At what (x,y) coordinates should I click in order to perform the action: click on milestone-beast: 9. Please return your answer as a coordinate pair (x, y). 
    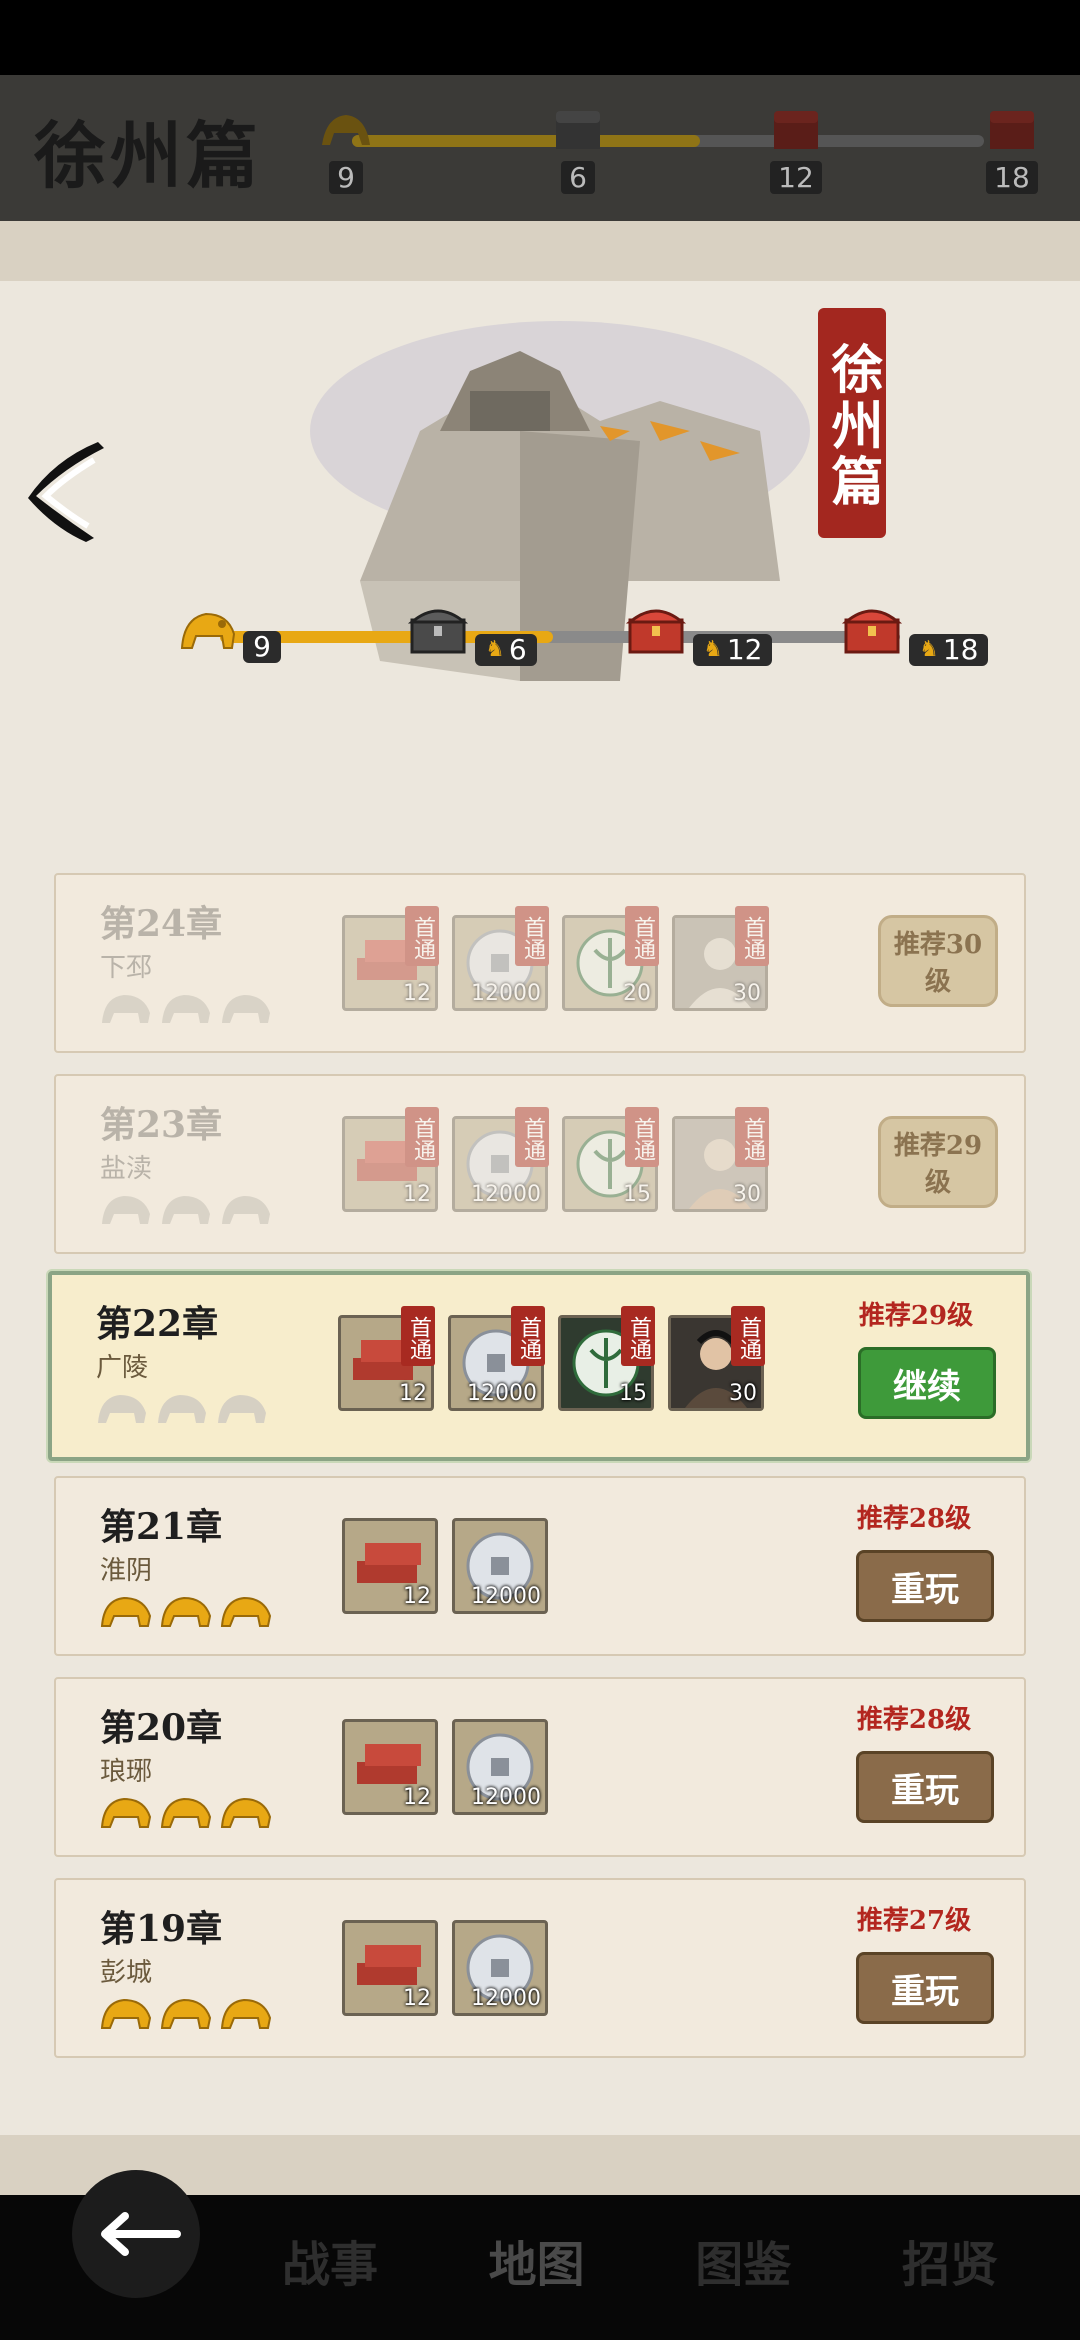
    Looking at the image, I should click on (229, 633).